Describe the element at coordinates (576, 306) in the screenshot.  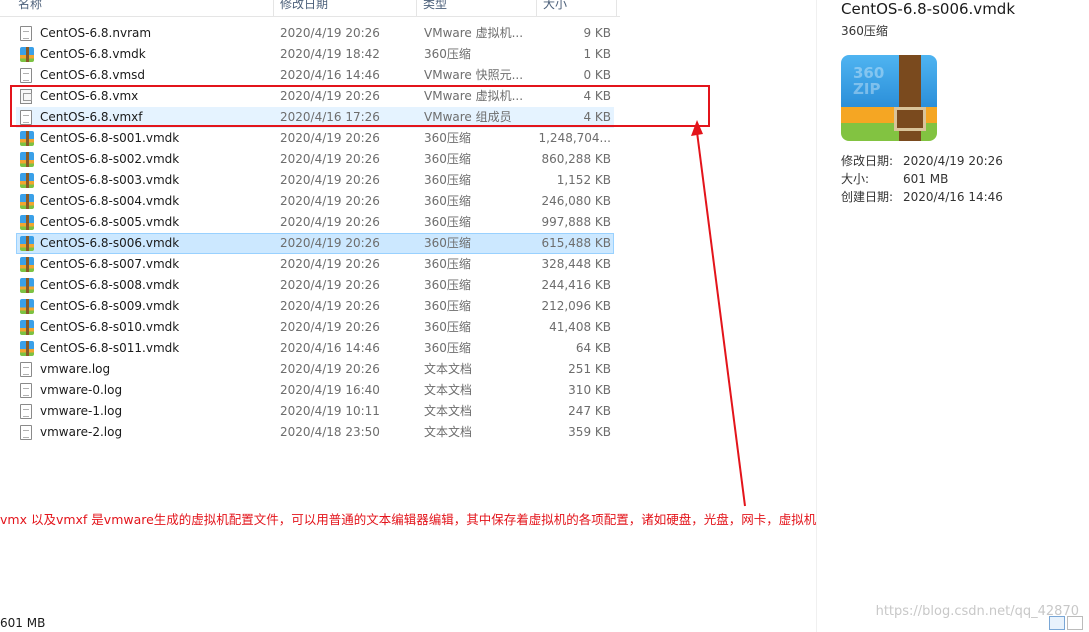
I see `file-size: 212,096 KB` at that location.